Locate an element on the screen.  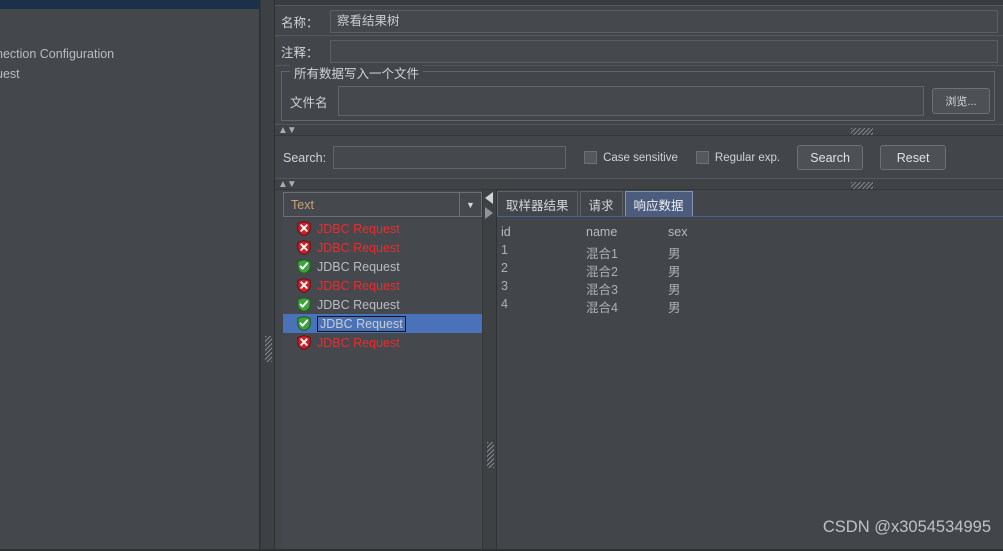
table-cell: 混合3 is located at coordinates (602, 290).